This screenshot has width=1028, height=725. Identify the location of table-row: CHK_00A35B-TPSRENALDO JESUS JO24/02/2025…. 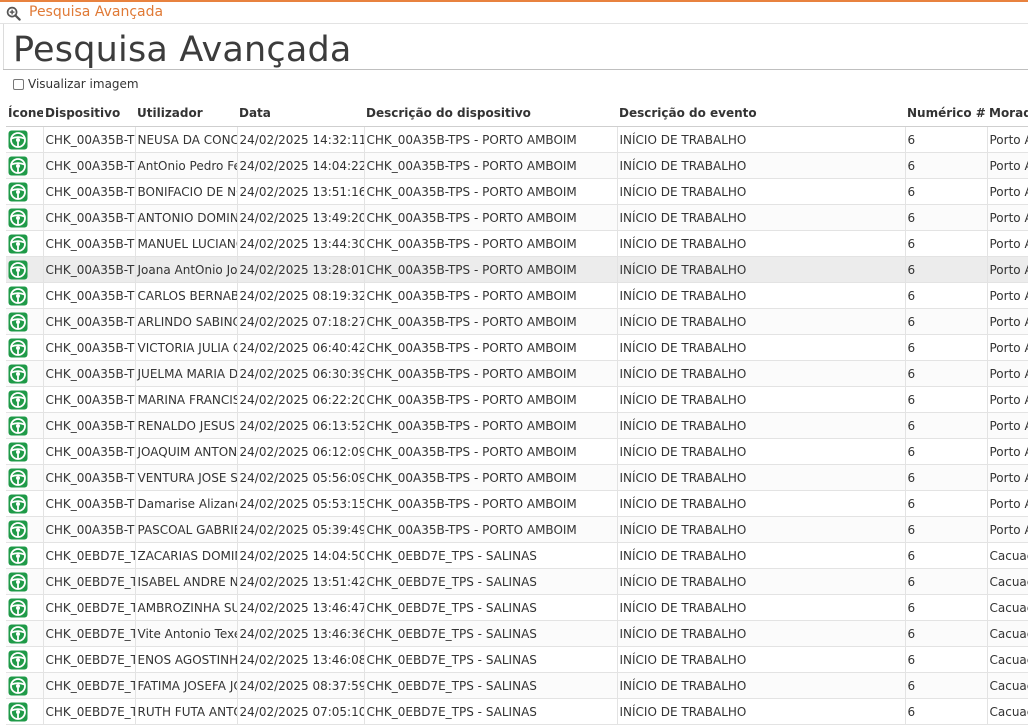
(517, 425).